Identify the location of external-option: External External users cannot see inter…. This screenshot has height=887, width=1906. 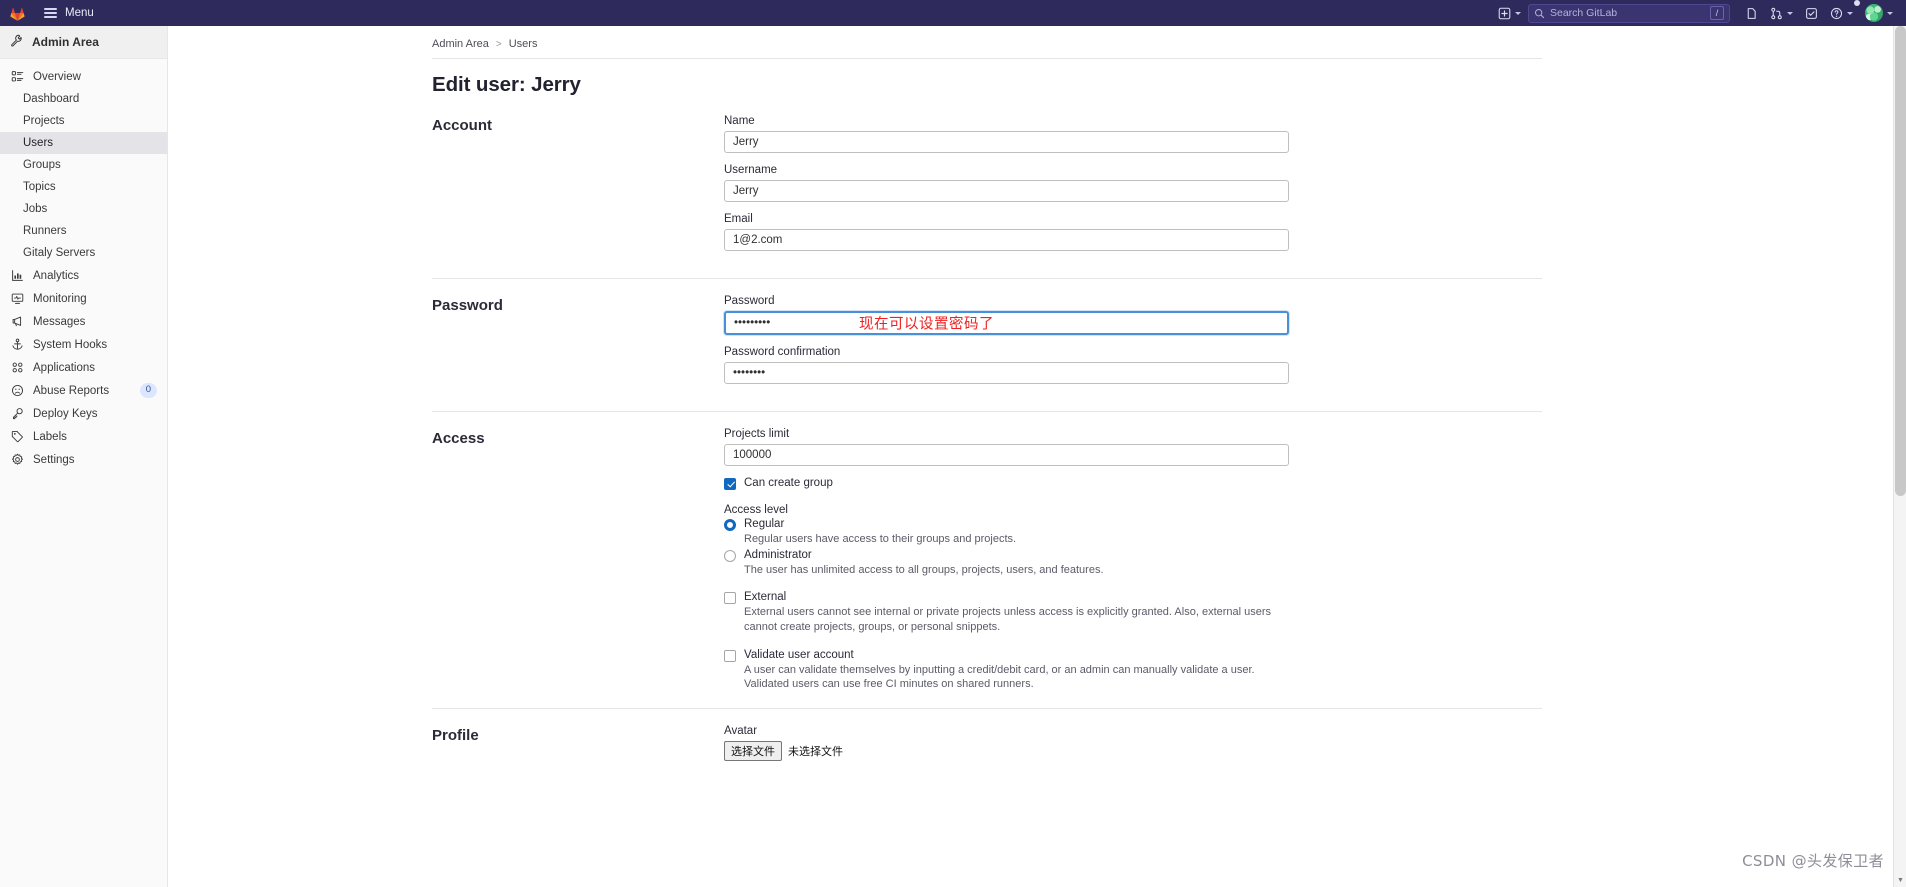
(1006, 612).